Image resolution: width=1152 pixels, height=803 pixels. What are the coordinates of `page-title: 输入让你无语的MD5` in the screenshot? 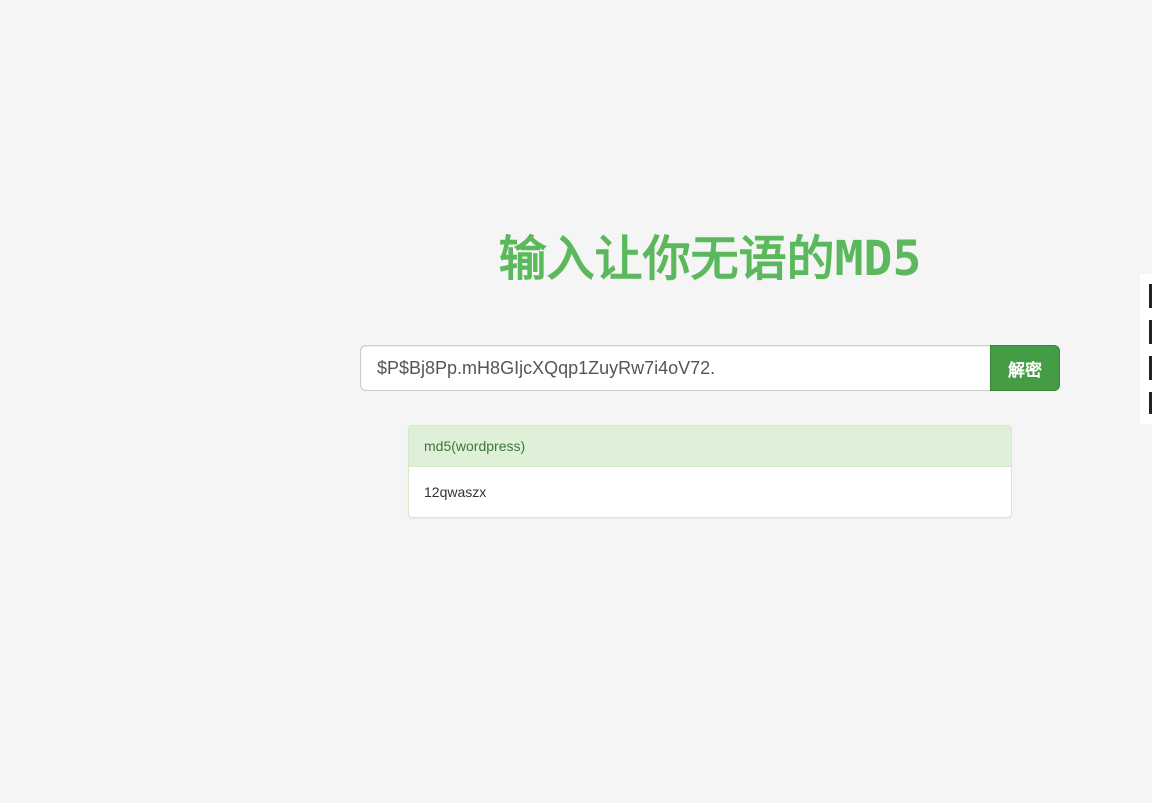 It's located at (710, 259).